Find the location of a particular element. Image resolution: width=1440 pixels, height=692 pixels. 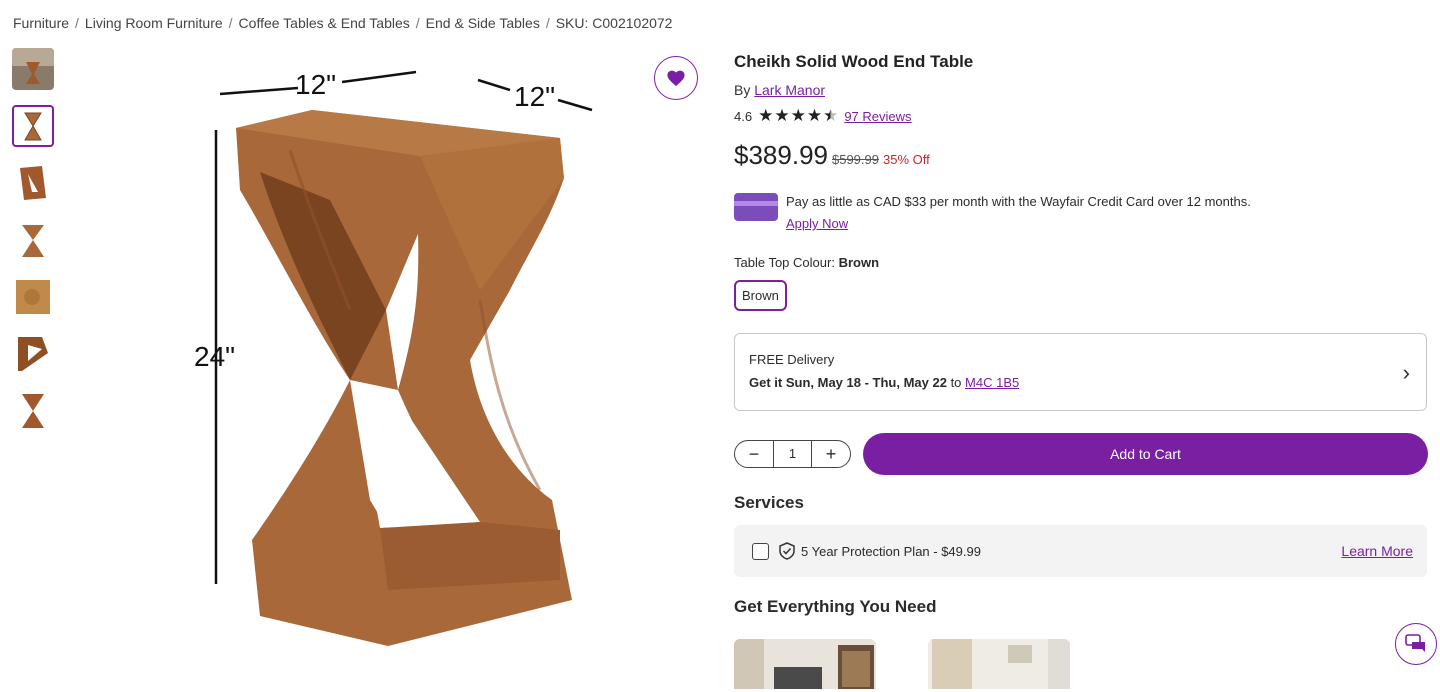

product-title: Cheikh Solid Wood End Table is located at coordinates (854, 61).